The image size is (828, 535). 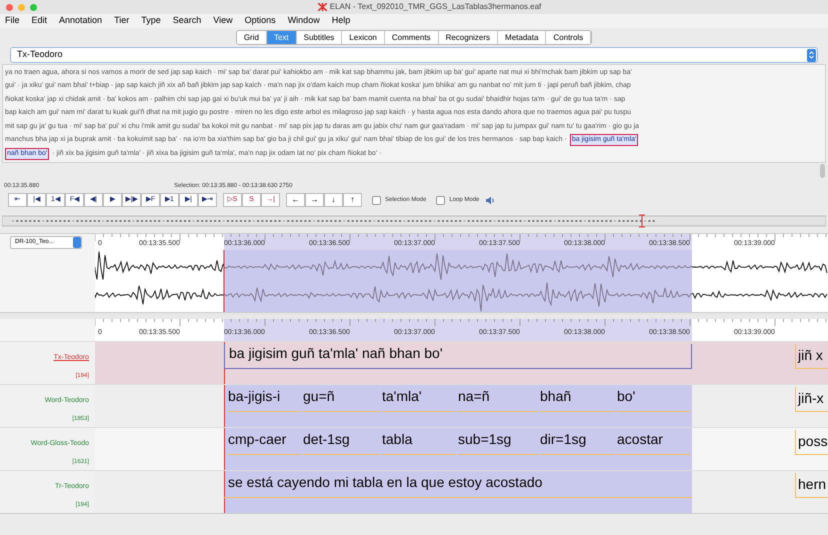 I want to click on menu-item: Edit, so click(x=40, y=21).